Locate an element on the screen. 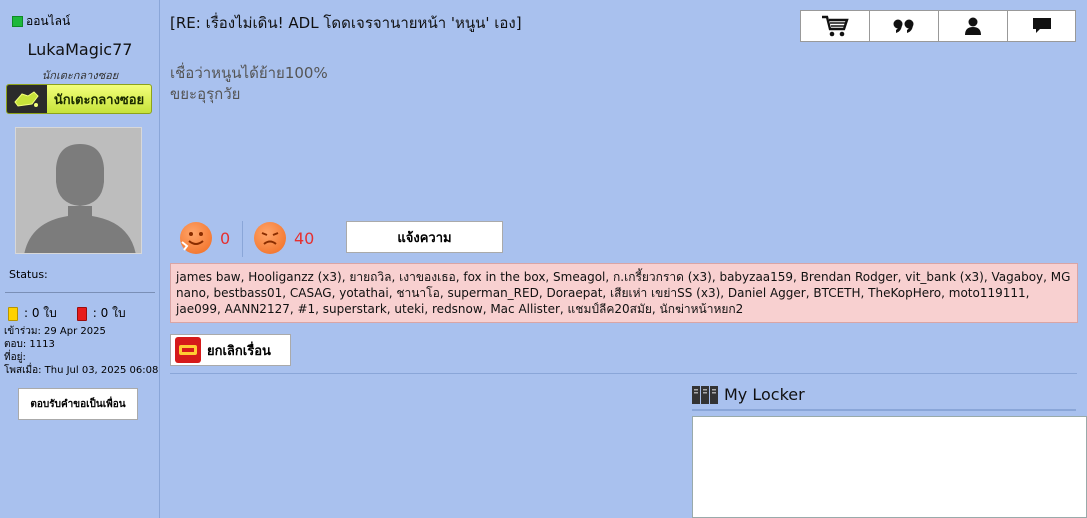 The height and width of the screenshot is (518, 1087). like-reaction: 0 is located at coordinates (205, 238).